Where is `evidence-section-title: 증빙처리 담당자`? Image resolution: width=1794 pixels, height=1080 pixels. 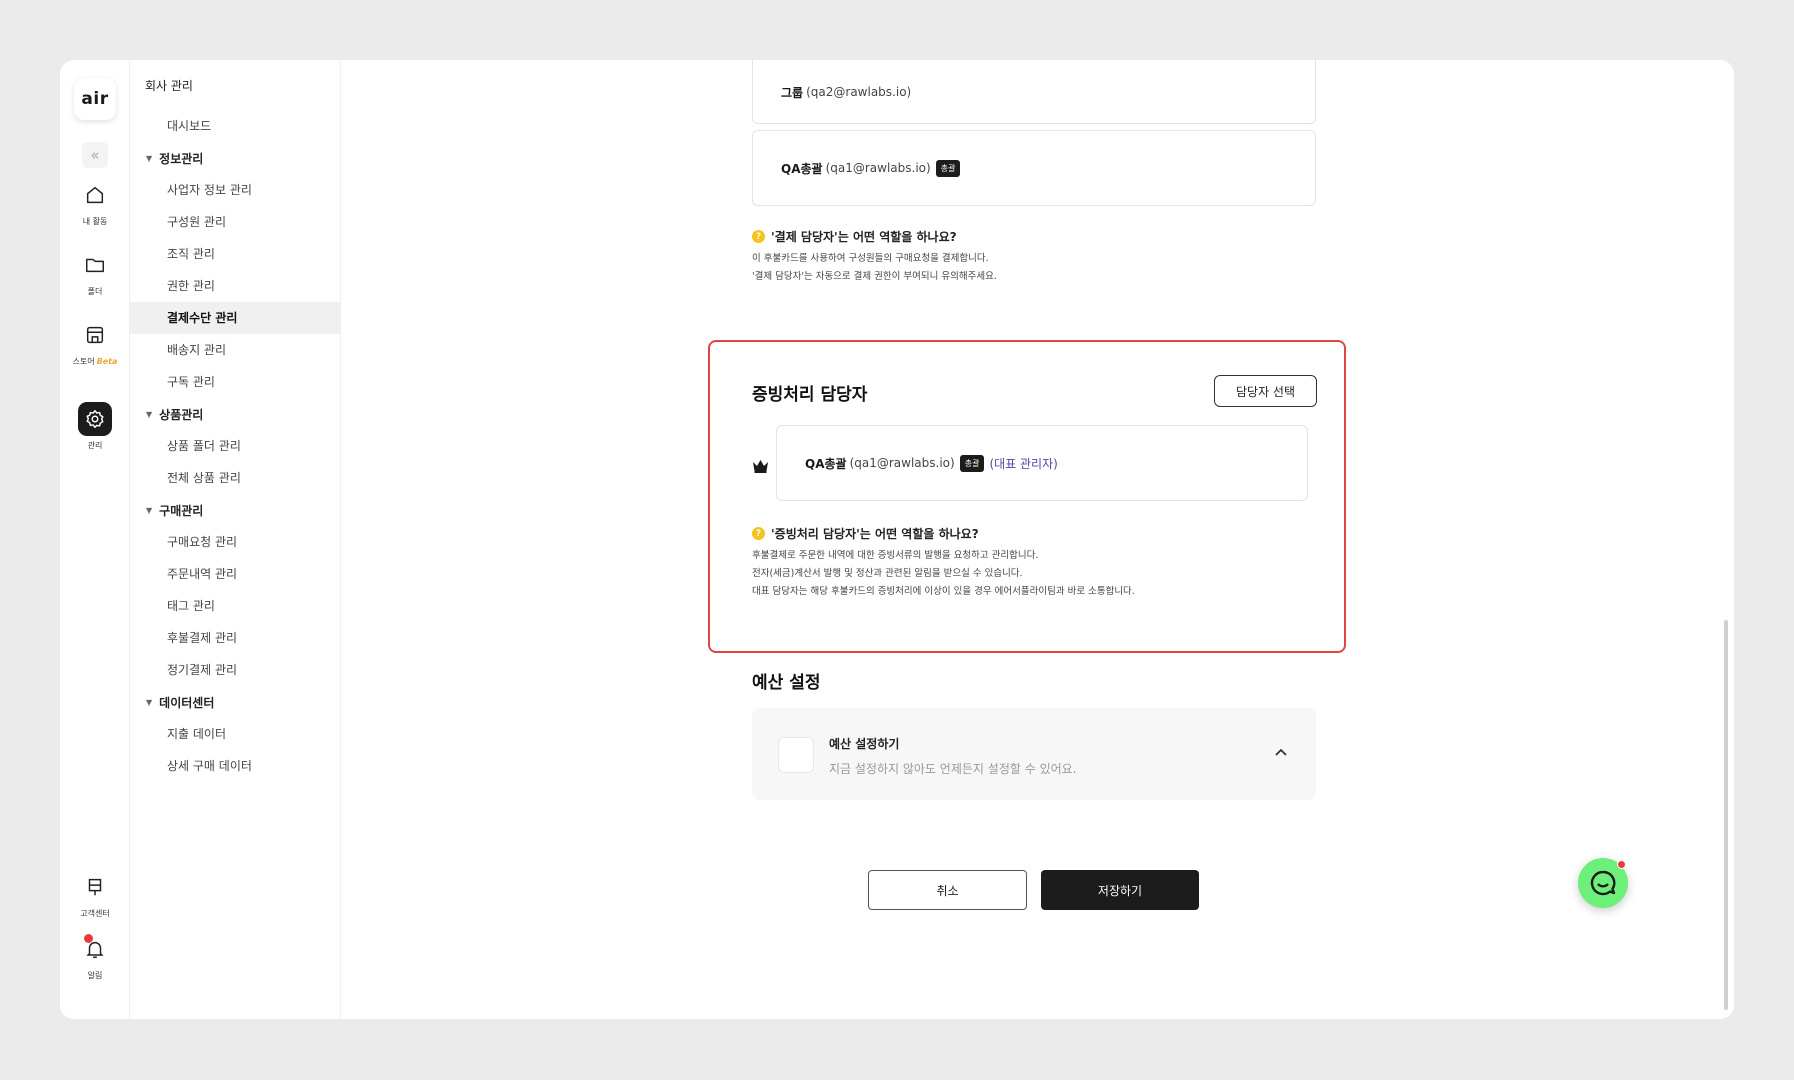
evidence-section-title: 증빙처리 담당자 is located at coordinates (810, 395).